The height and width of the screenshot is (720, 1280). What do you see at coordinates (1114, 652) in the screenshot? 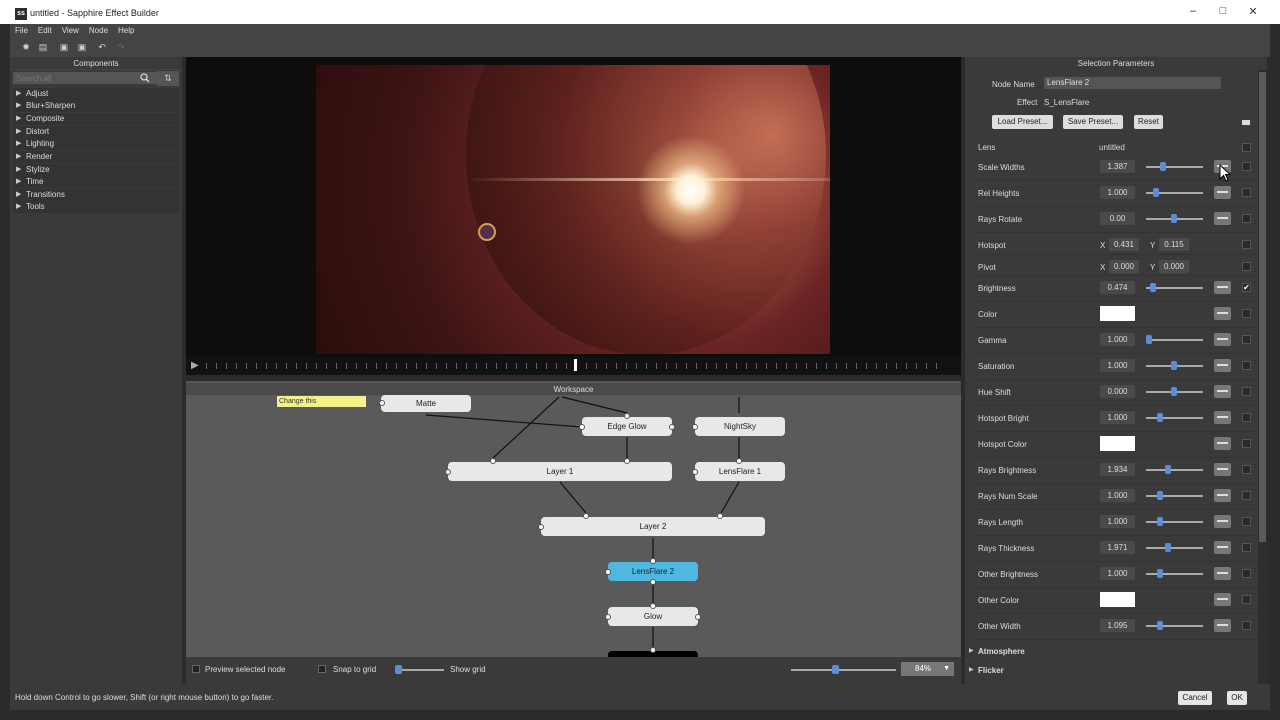
I see `section-atmosphere: ▶ Atmosphere` at bounding box center [1114, 652].